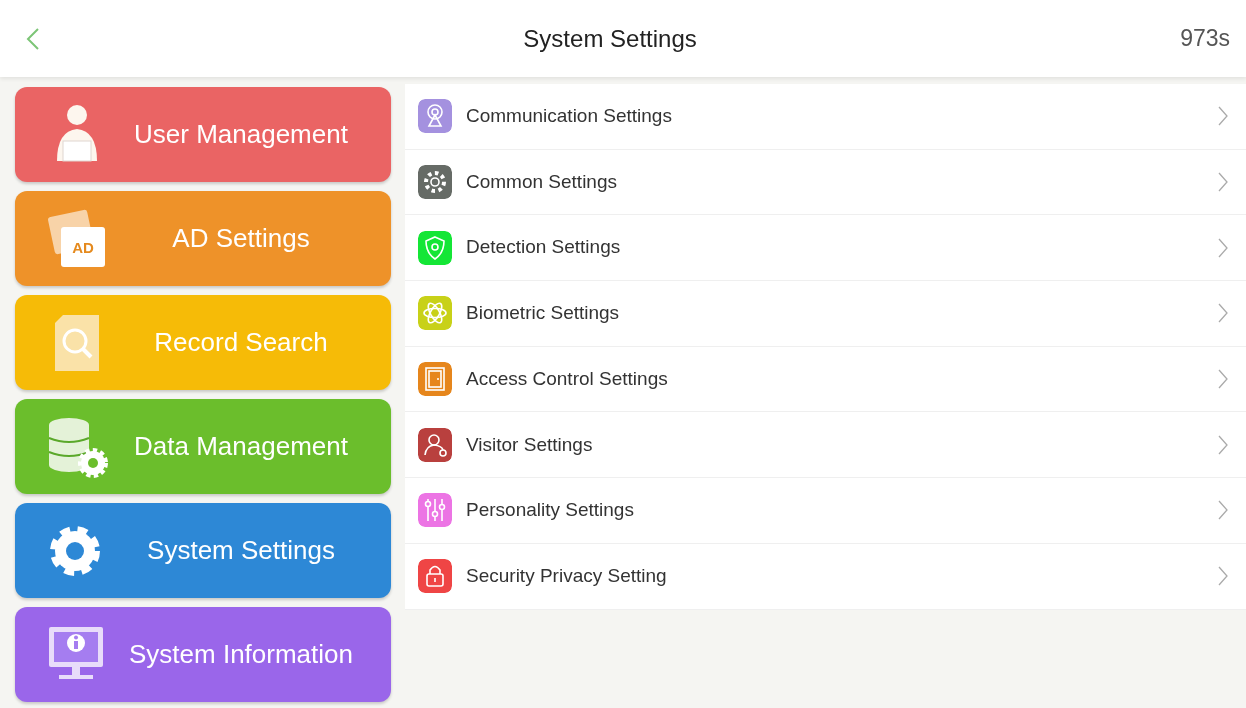 The width and height of the screenshot is (1246, 708). I want to click on screen-title: System Settings, so click(610, 38).